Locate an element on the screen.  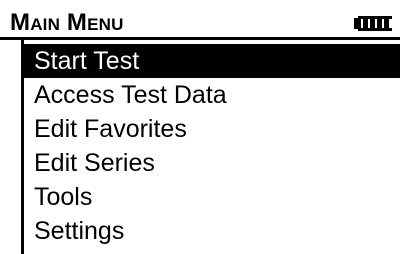
menu-item-settings: Settings is located at coordinates (212, 231).